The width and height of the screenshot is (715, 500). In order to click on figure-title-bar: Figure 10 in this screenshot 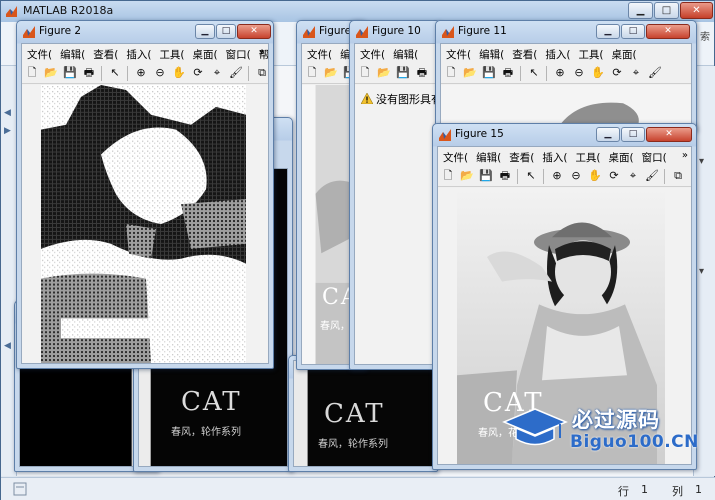, I will do `click(395, 32)`.